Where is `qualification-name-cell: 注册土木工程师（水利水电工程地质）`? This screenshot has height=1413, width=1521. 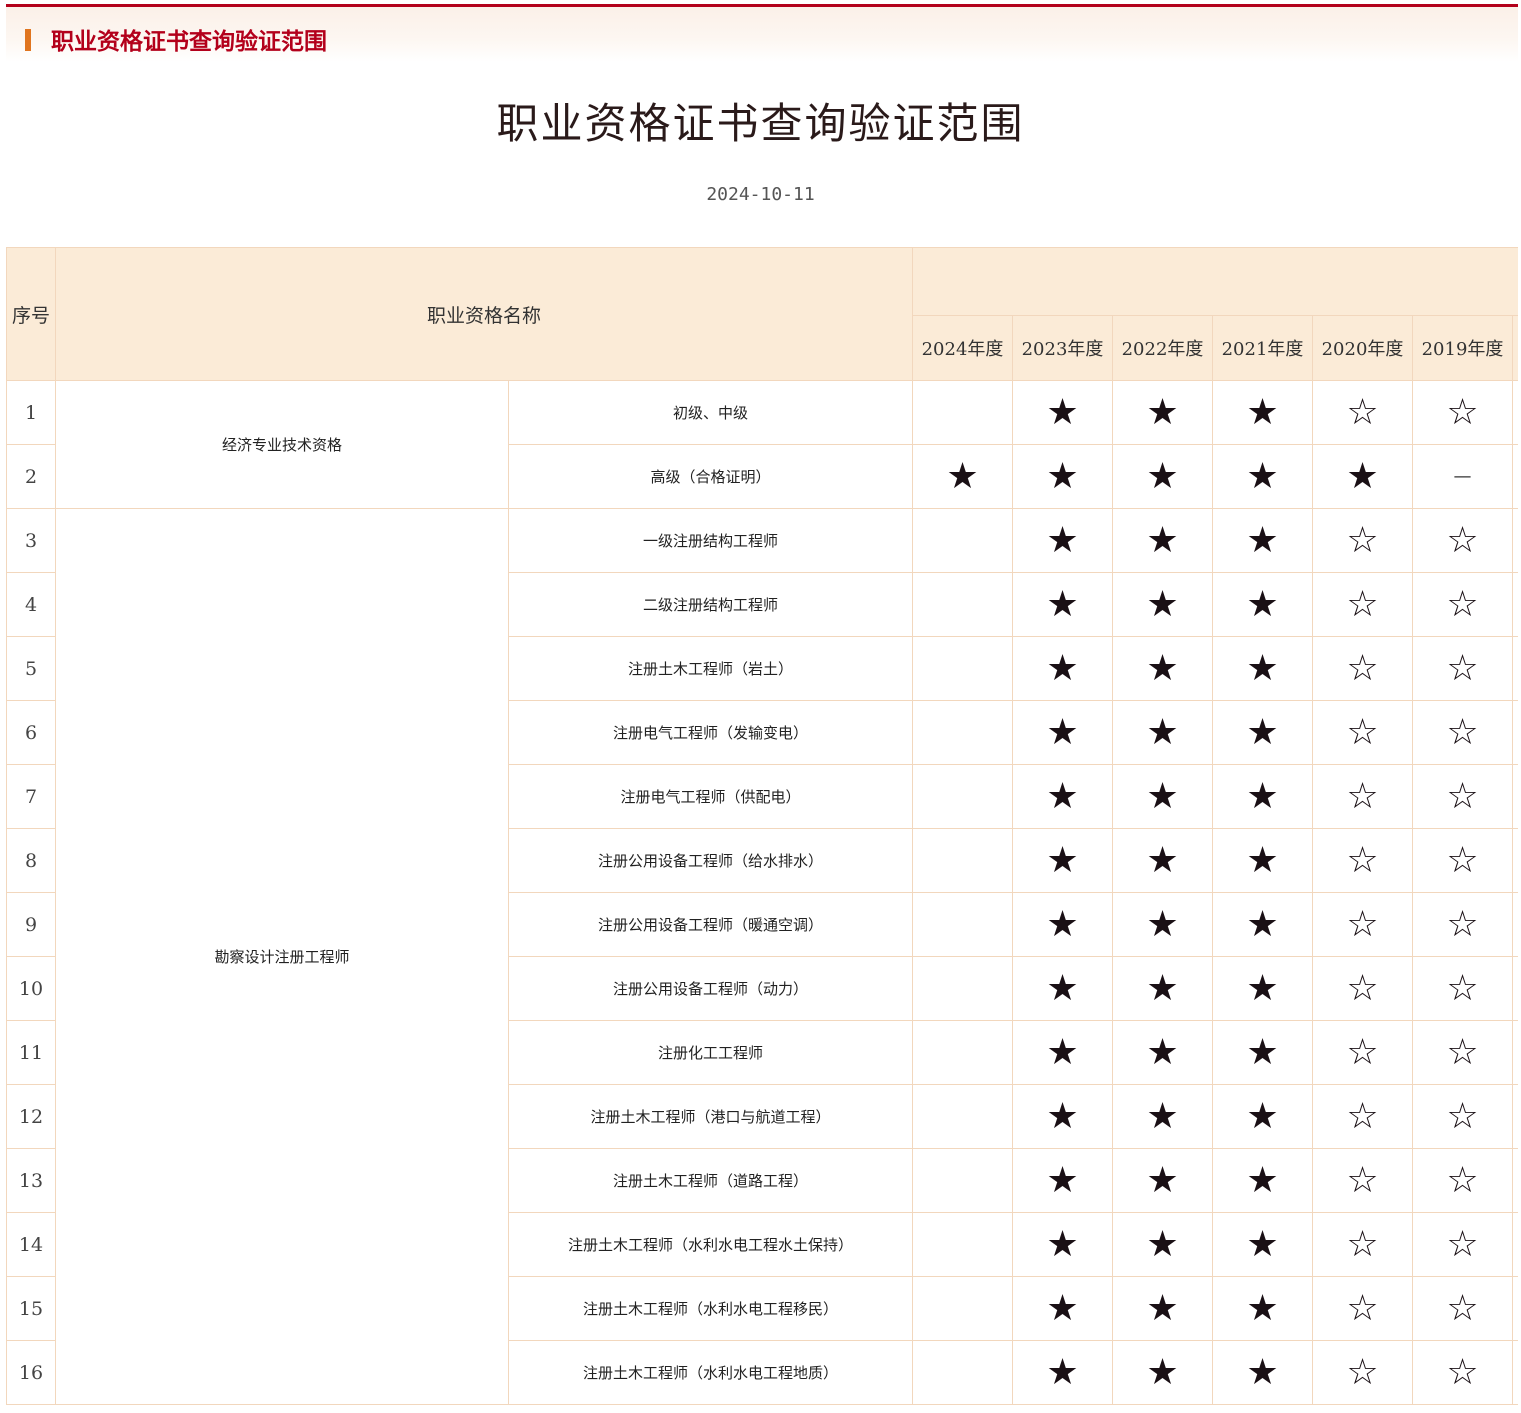 qualification-name-cell: 注册土木工程师（水利水电工程地质） is located at coordinates (710, 1372).